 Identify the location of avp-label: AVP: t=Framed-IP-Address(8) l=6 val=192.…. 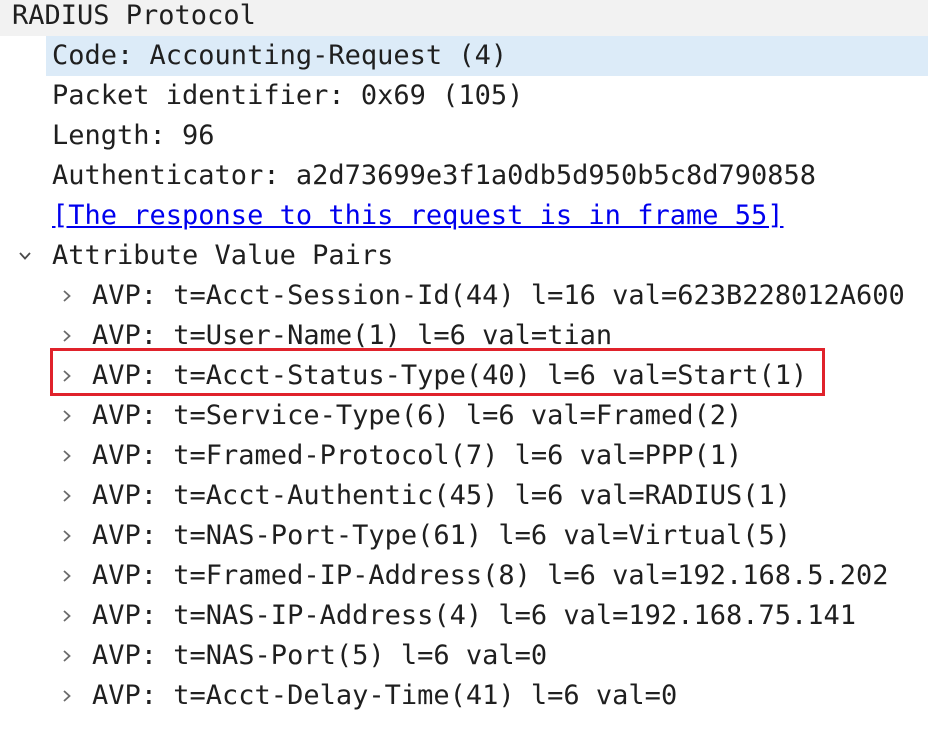
(490, 575).